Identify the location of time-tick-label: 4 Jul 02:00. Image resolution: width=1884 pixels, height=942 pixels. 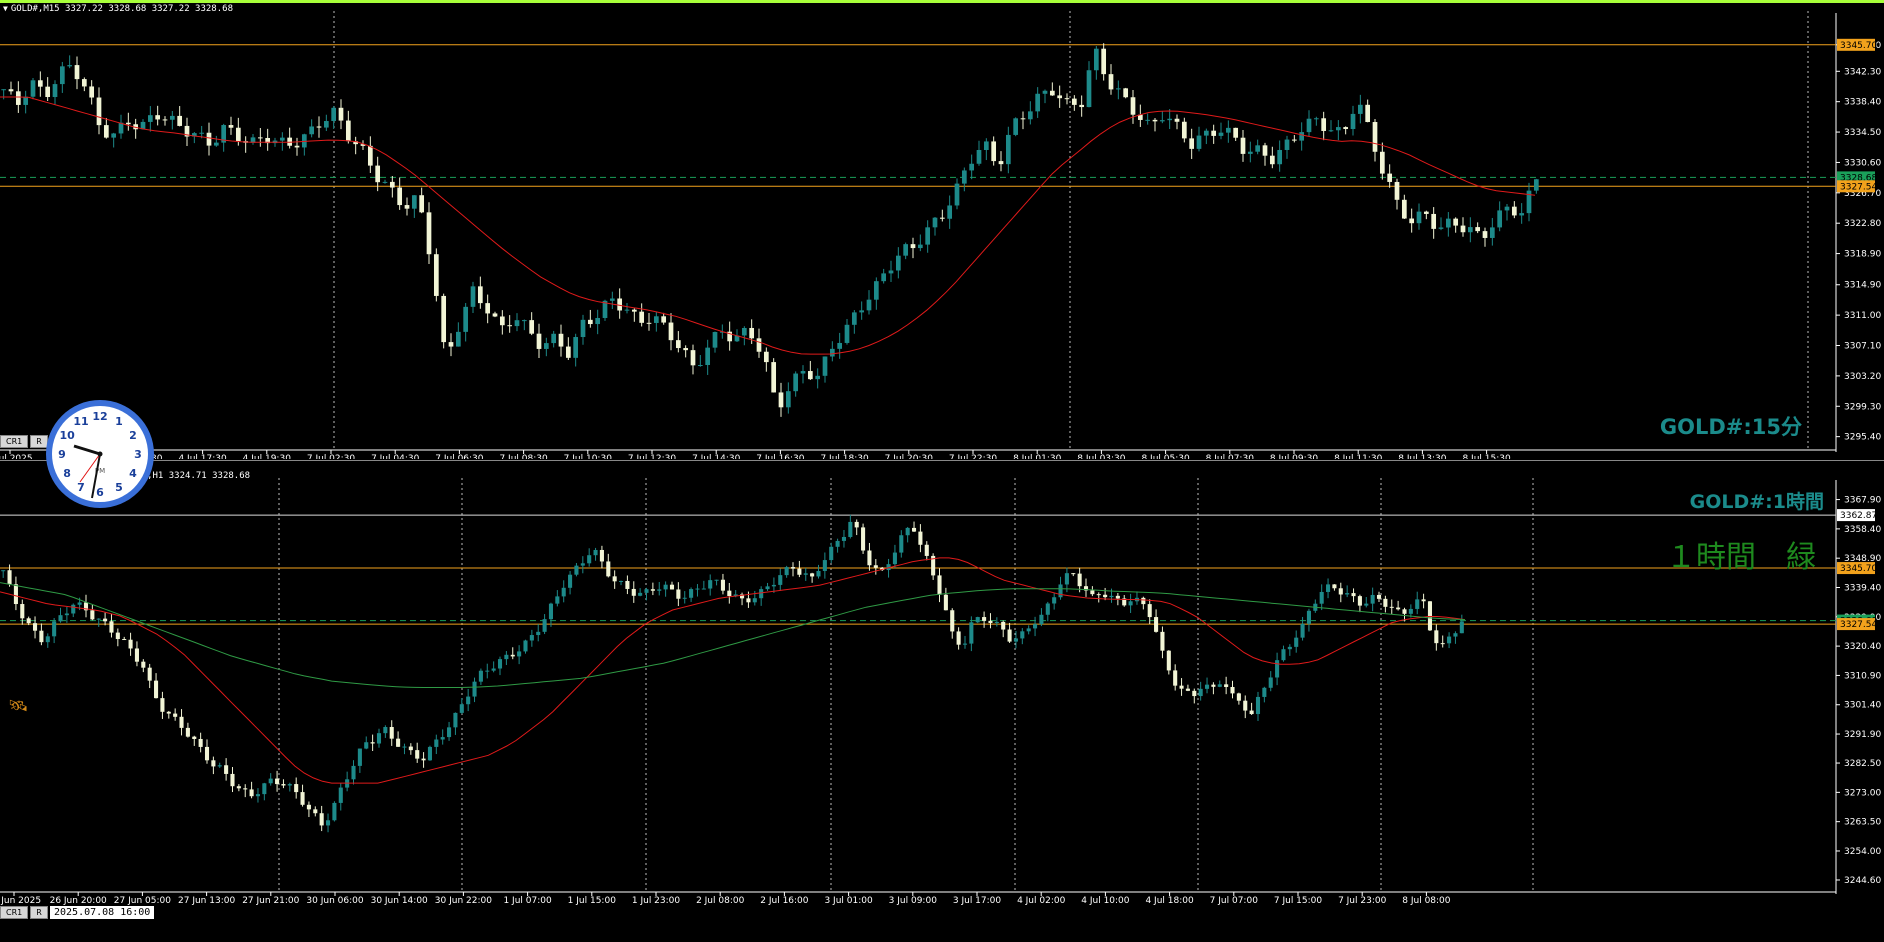
(1041, 901).